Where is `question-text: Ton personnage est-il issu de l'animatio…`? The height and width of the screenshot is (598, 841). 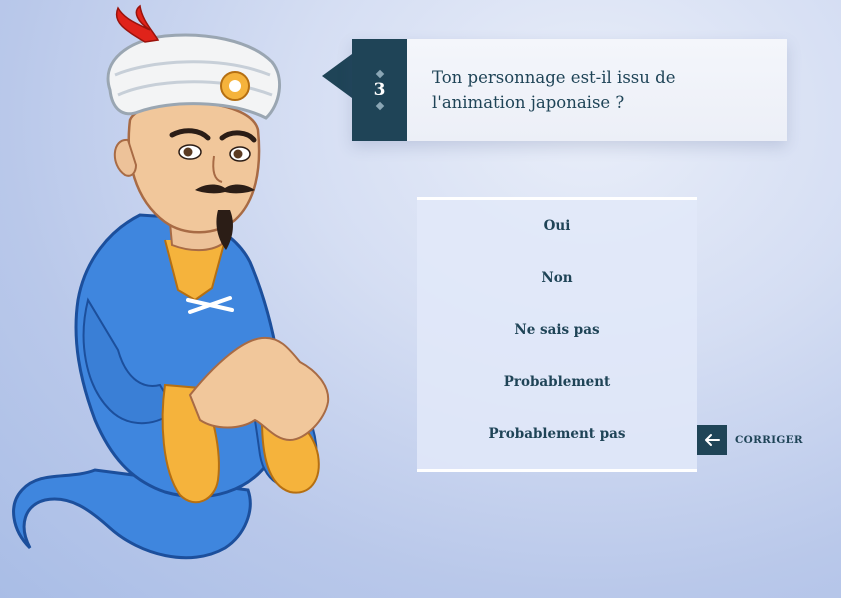
question-text: Ton personnage est-il issu de l'animatio… is located at coordinates (554, 90).